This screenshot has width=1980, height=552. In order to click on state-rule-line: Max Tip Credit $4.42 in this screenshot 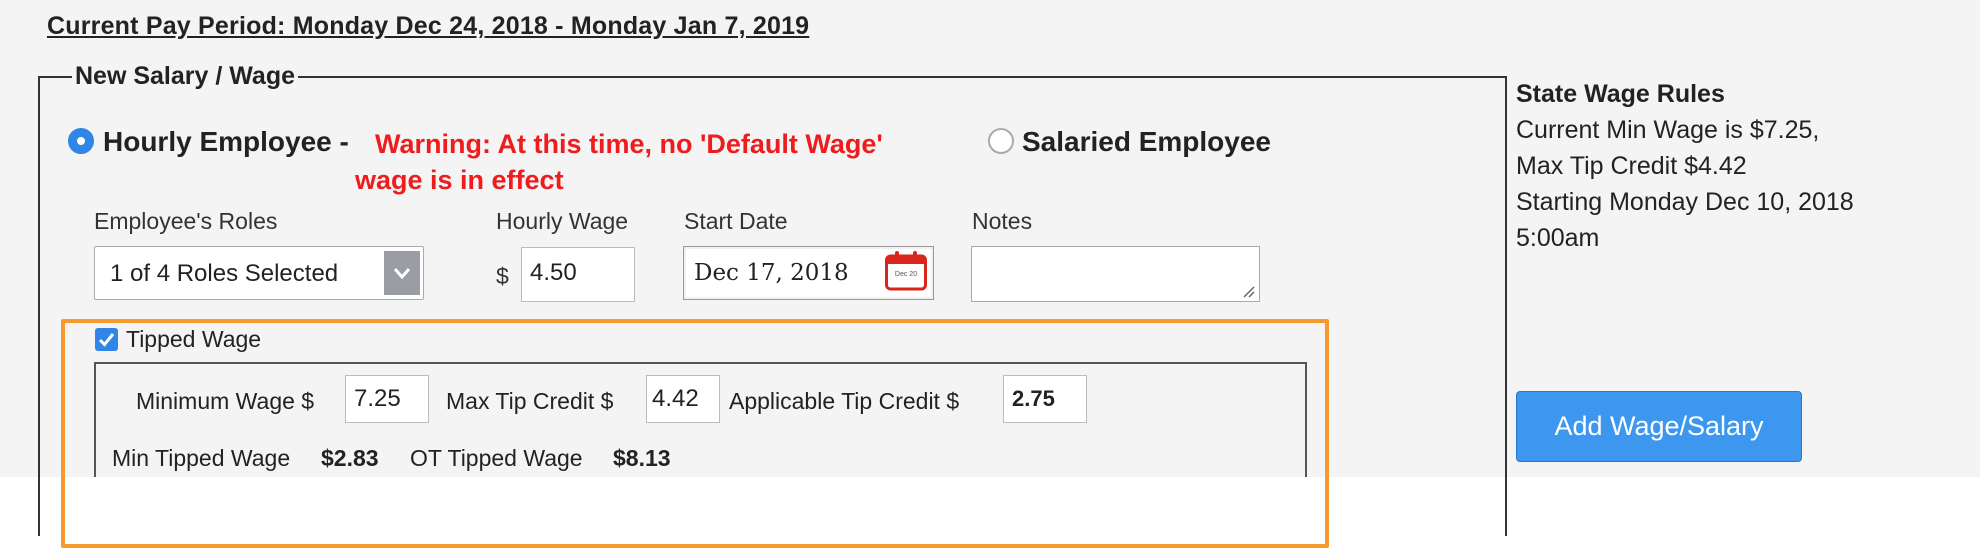, I will do `click(1631, 166)`.